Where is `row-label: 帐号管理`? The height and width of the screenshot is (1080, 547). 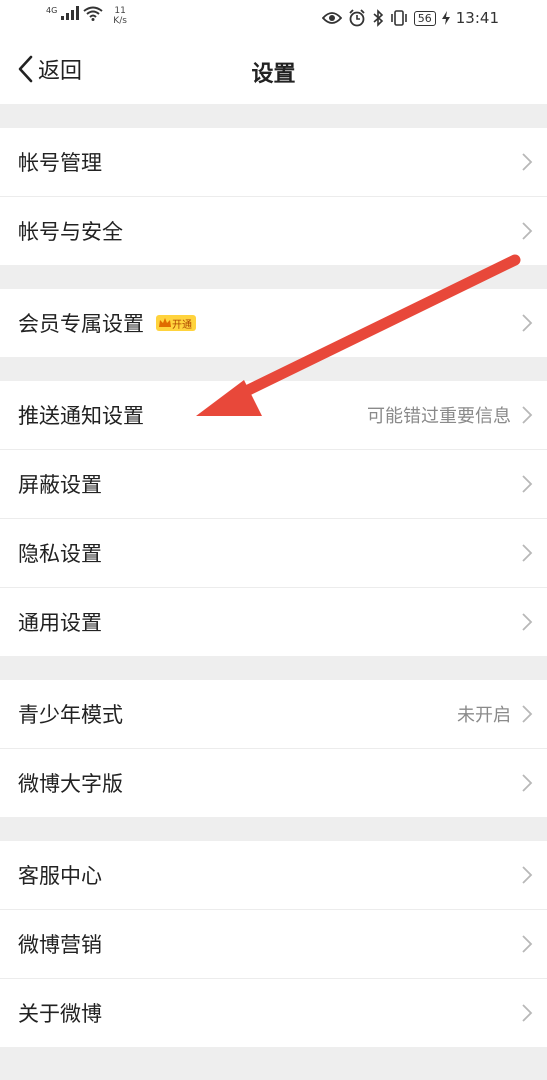
row-label: 帐号管理 is located at coordinates (60, 163).